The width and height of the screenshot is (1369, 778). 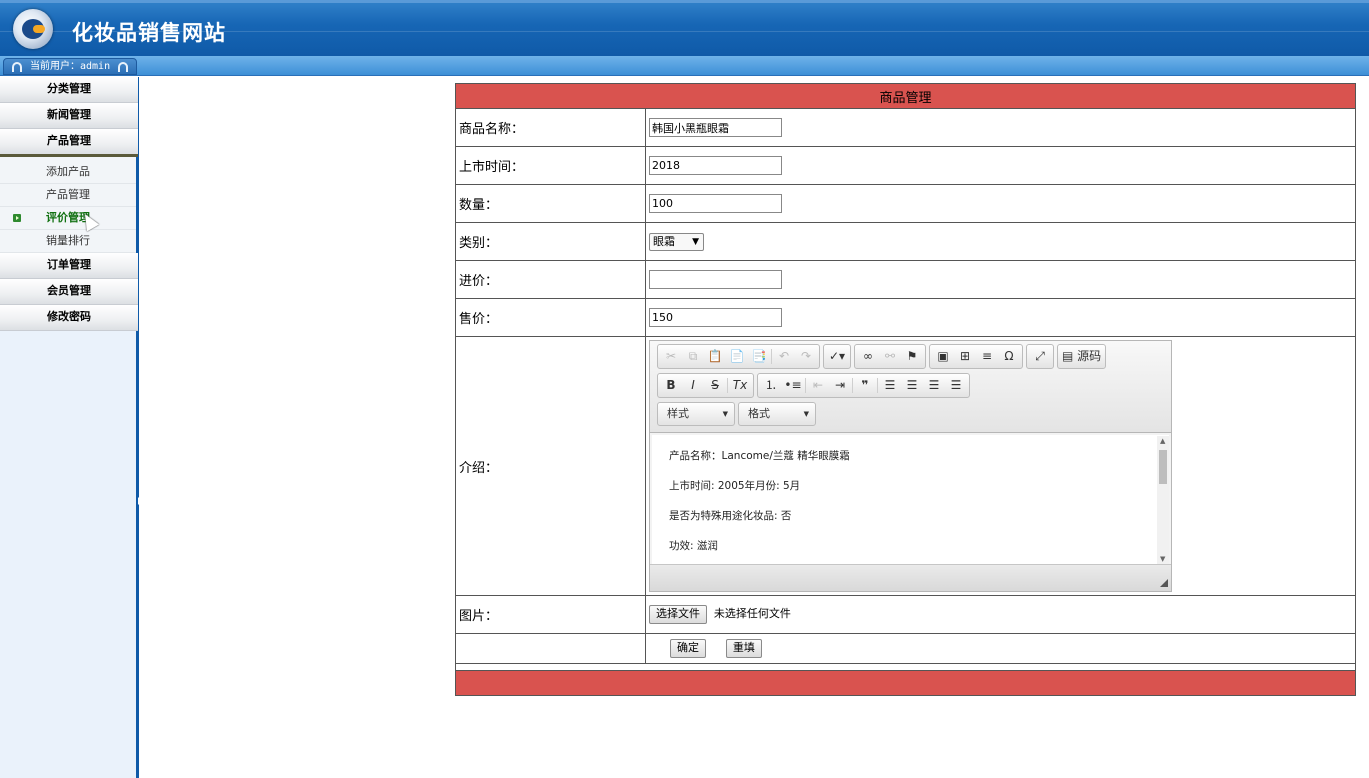 What do you see at coordinates (69, 292) in the screenshot?
I see `menu-member-management: 会员管理` at bounding box center [69, 292].